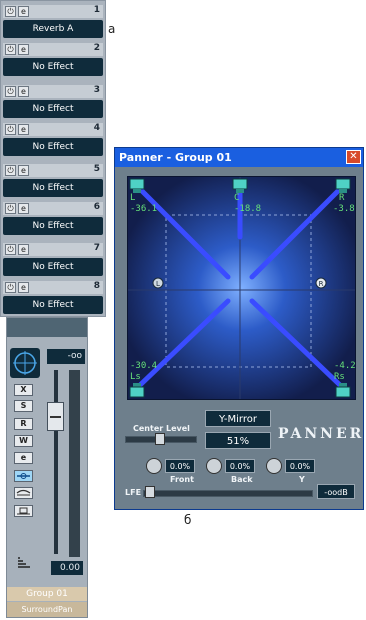  I want to click on channel-name: Group 01, so click(47, 594).